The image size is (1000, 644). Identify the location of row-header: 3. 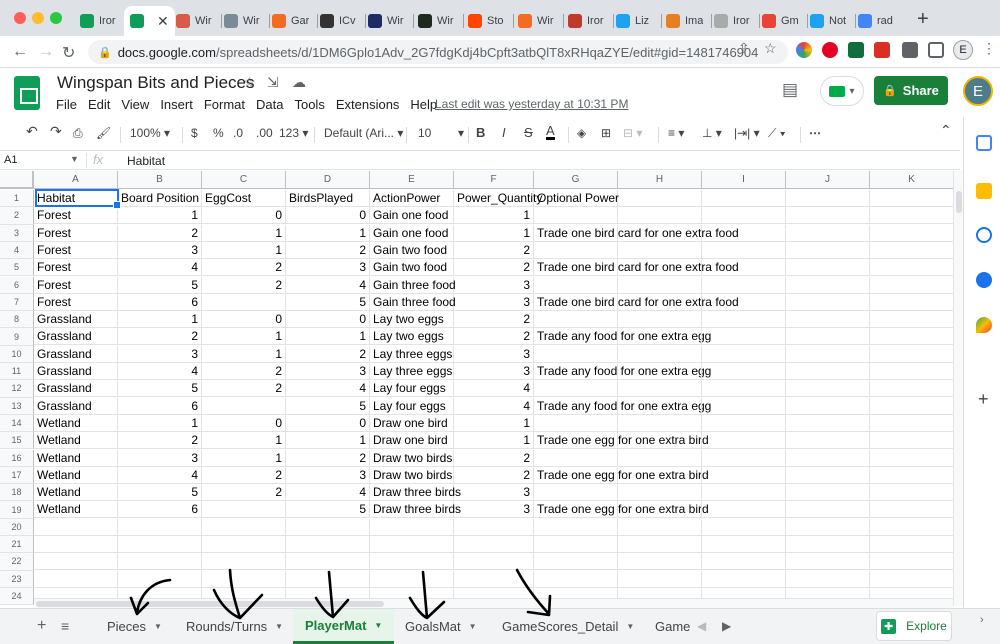
(17, 233).